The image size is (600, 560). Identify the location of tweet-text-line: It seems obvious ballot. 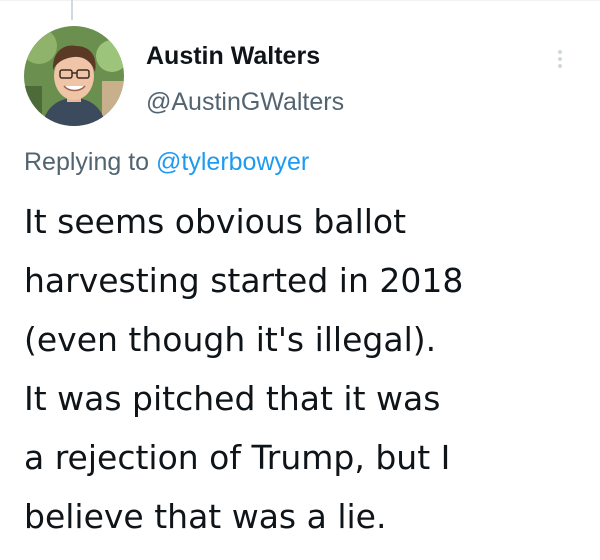
(215, 221).